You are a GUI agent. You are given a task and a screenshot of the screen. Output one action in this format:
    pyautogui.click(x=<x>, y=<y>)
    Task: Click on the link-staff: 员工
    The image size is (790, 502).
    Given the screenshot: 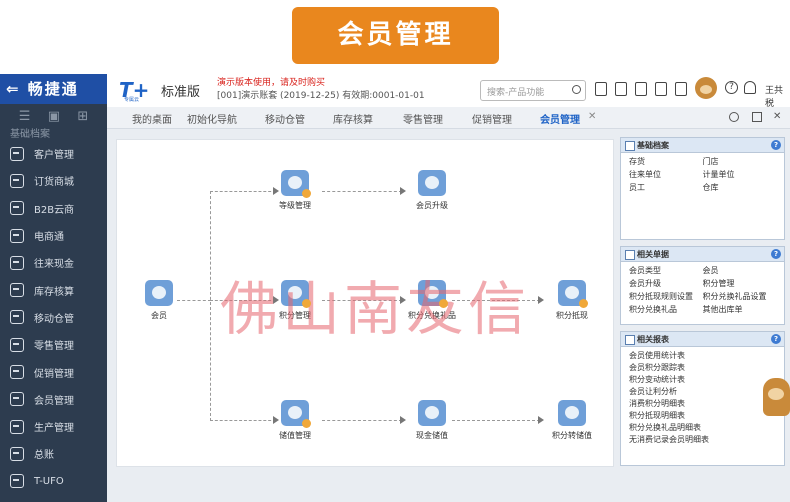 What is the action you would take?
    pyautogui.click(x=666, y=188)
    